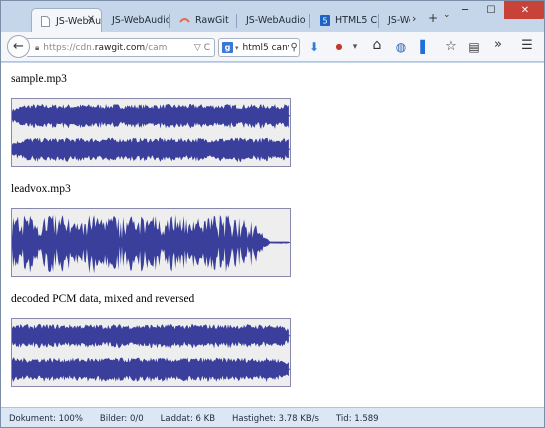  What do you see at coordinates (425, 47) in the screenshot?
I see `sidebar-icon: ▌` at bounding box center [425, 47].